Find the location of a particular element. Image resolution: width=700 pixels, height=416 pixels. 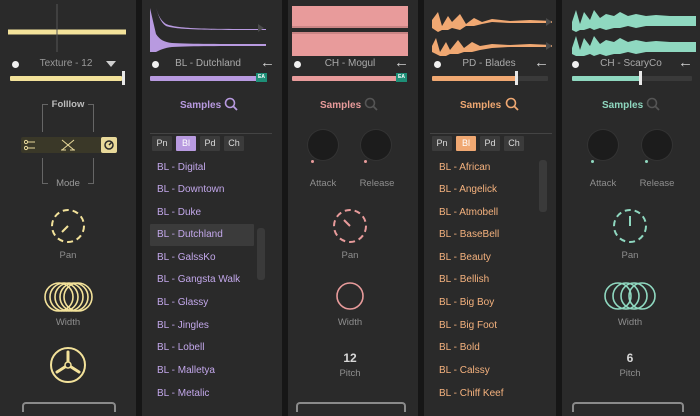

list-item: BL - Gangsta Walk is located at coordinates (195, 280).